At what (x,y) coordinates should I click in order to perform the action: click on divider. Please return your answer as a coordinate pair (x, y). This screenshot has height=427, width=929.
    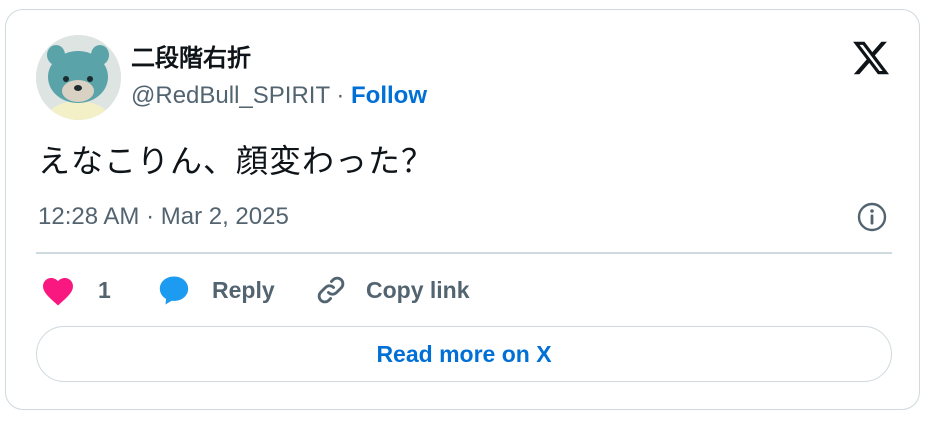
    Looking at the image, I should click on (464, 253).